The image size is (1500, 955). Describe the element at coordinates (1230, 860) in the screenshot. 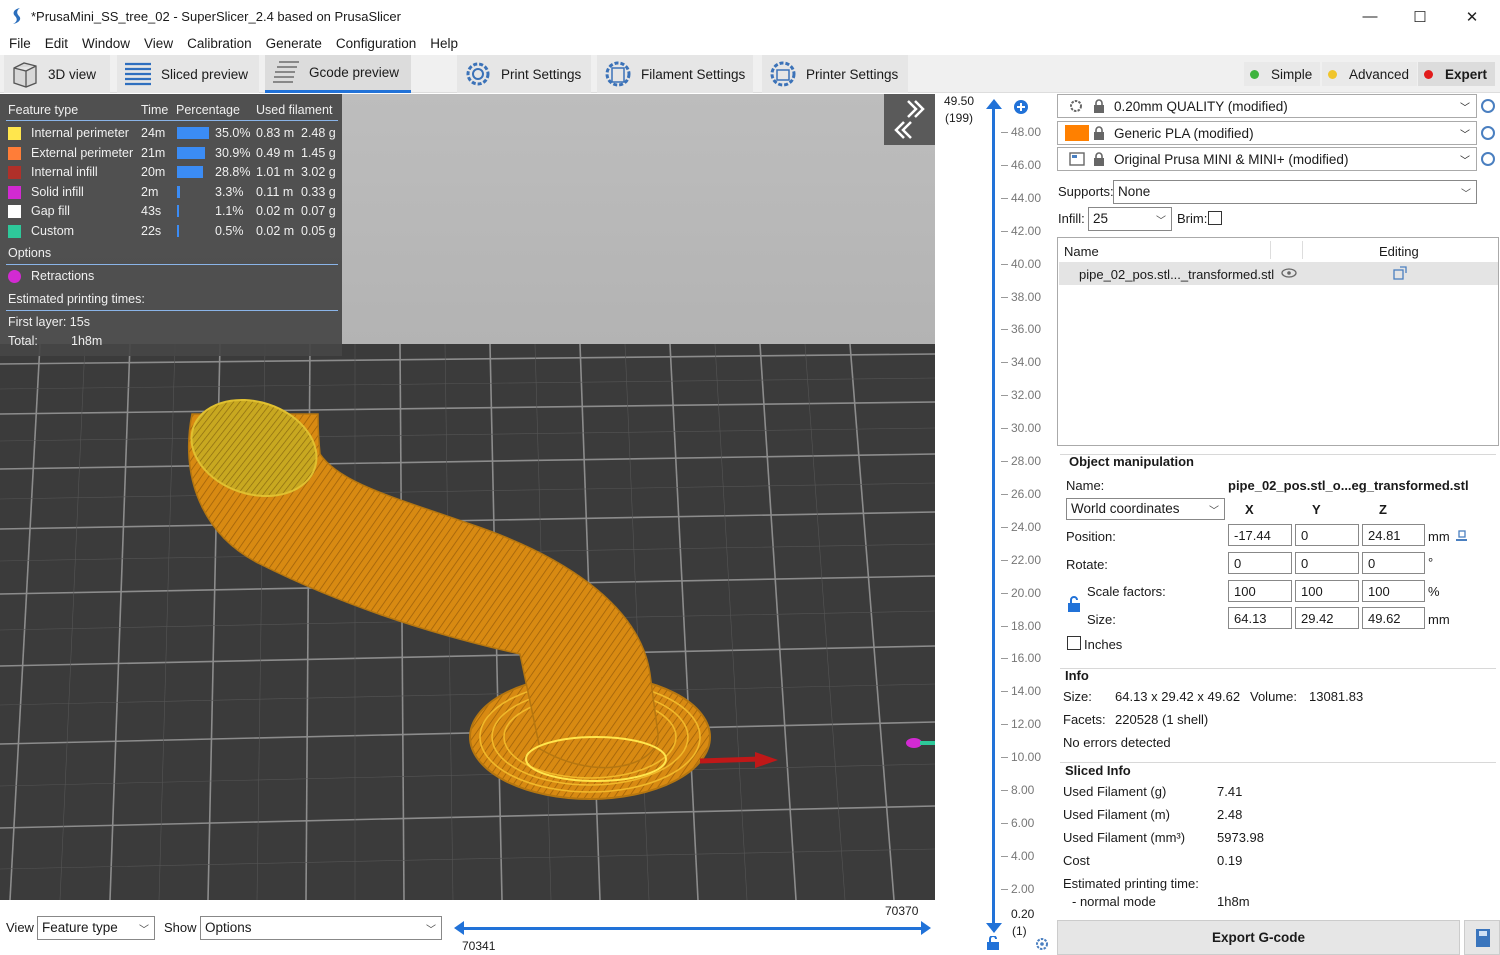

I see `sliced-info-value: 0.19` at that location.